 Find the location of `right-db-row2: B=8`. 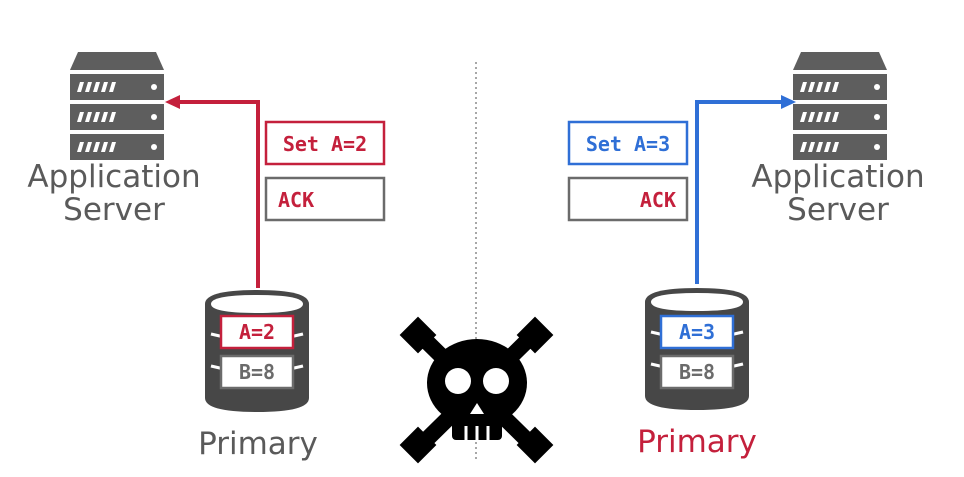

right-db-row2: B=8 is located at coordinates (697, 372).